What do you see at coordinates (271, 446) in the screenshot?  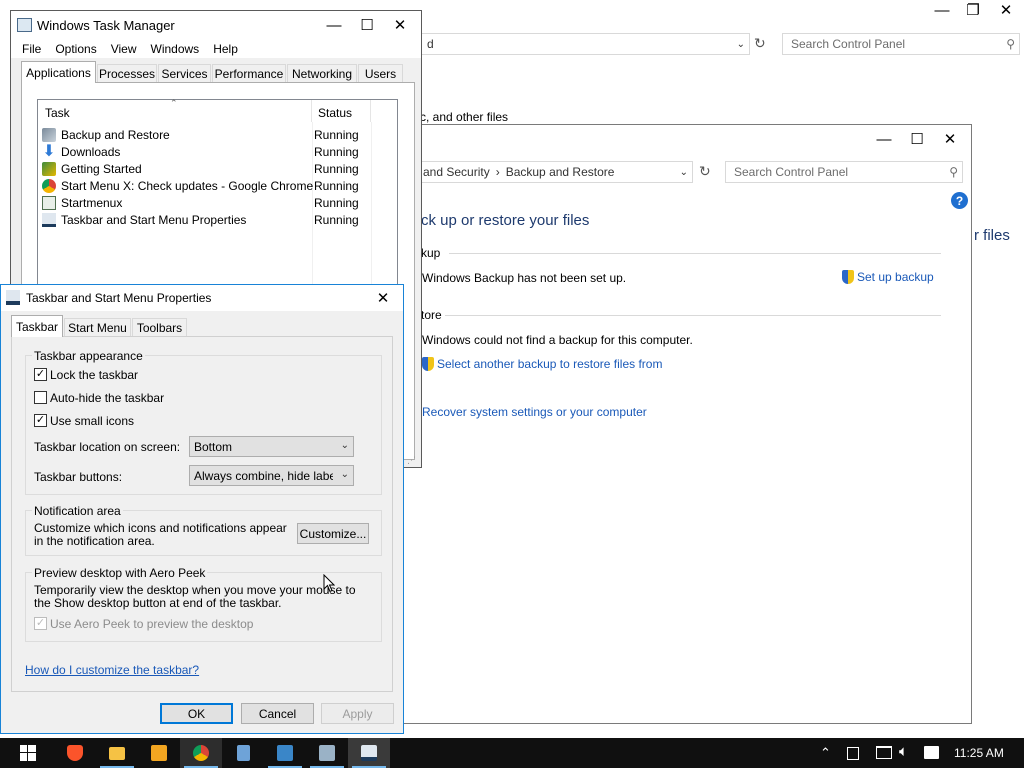 I see `location-dropdown: Bottom ⌄` at bounding box center [271, 446].